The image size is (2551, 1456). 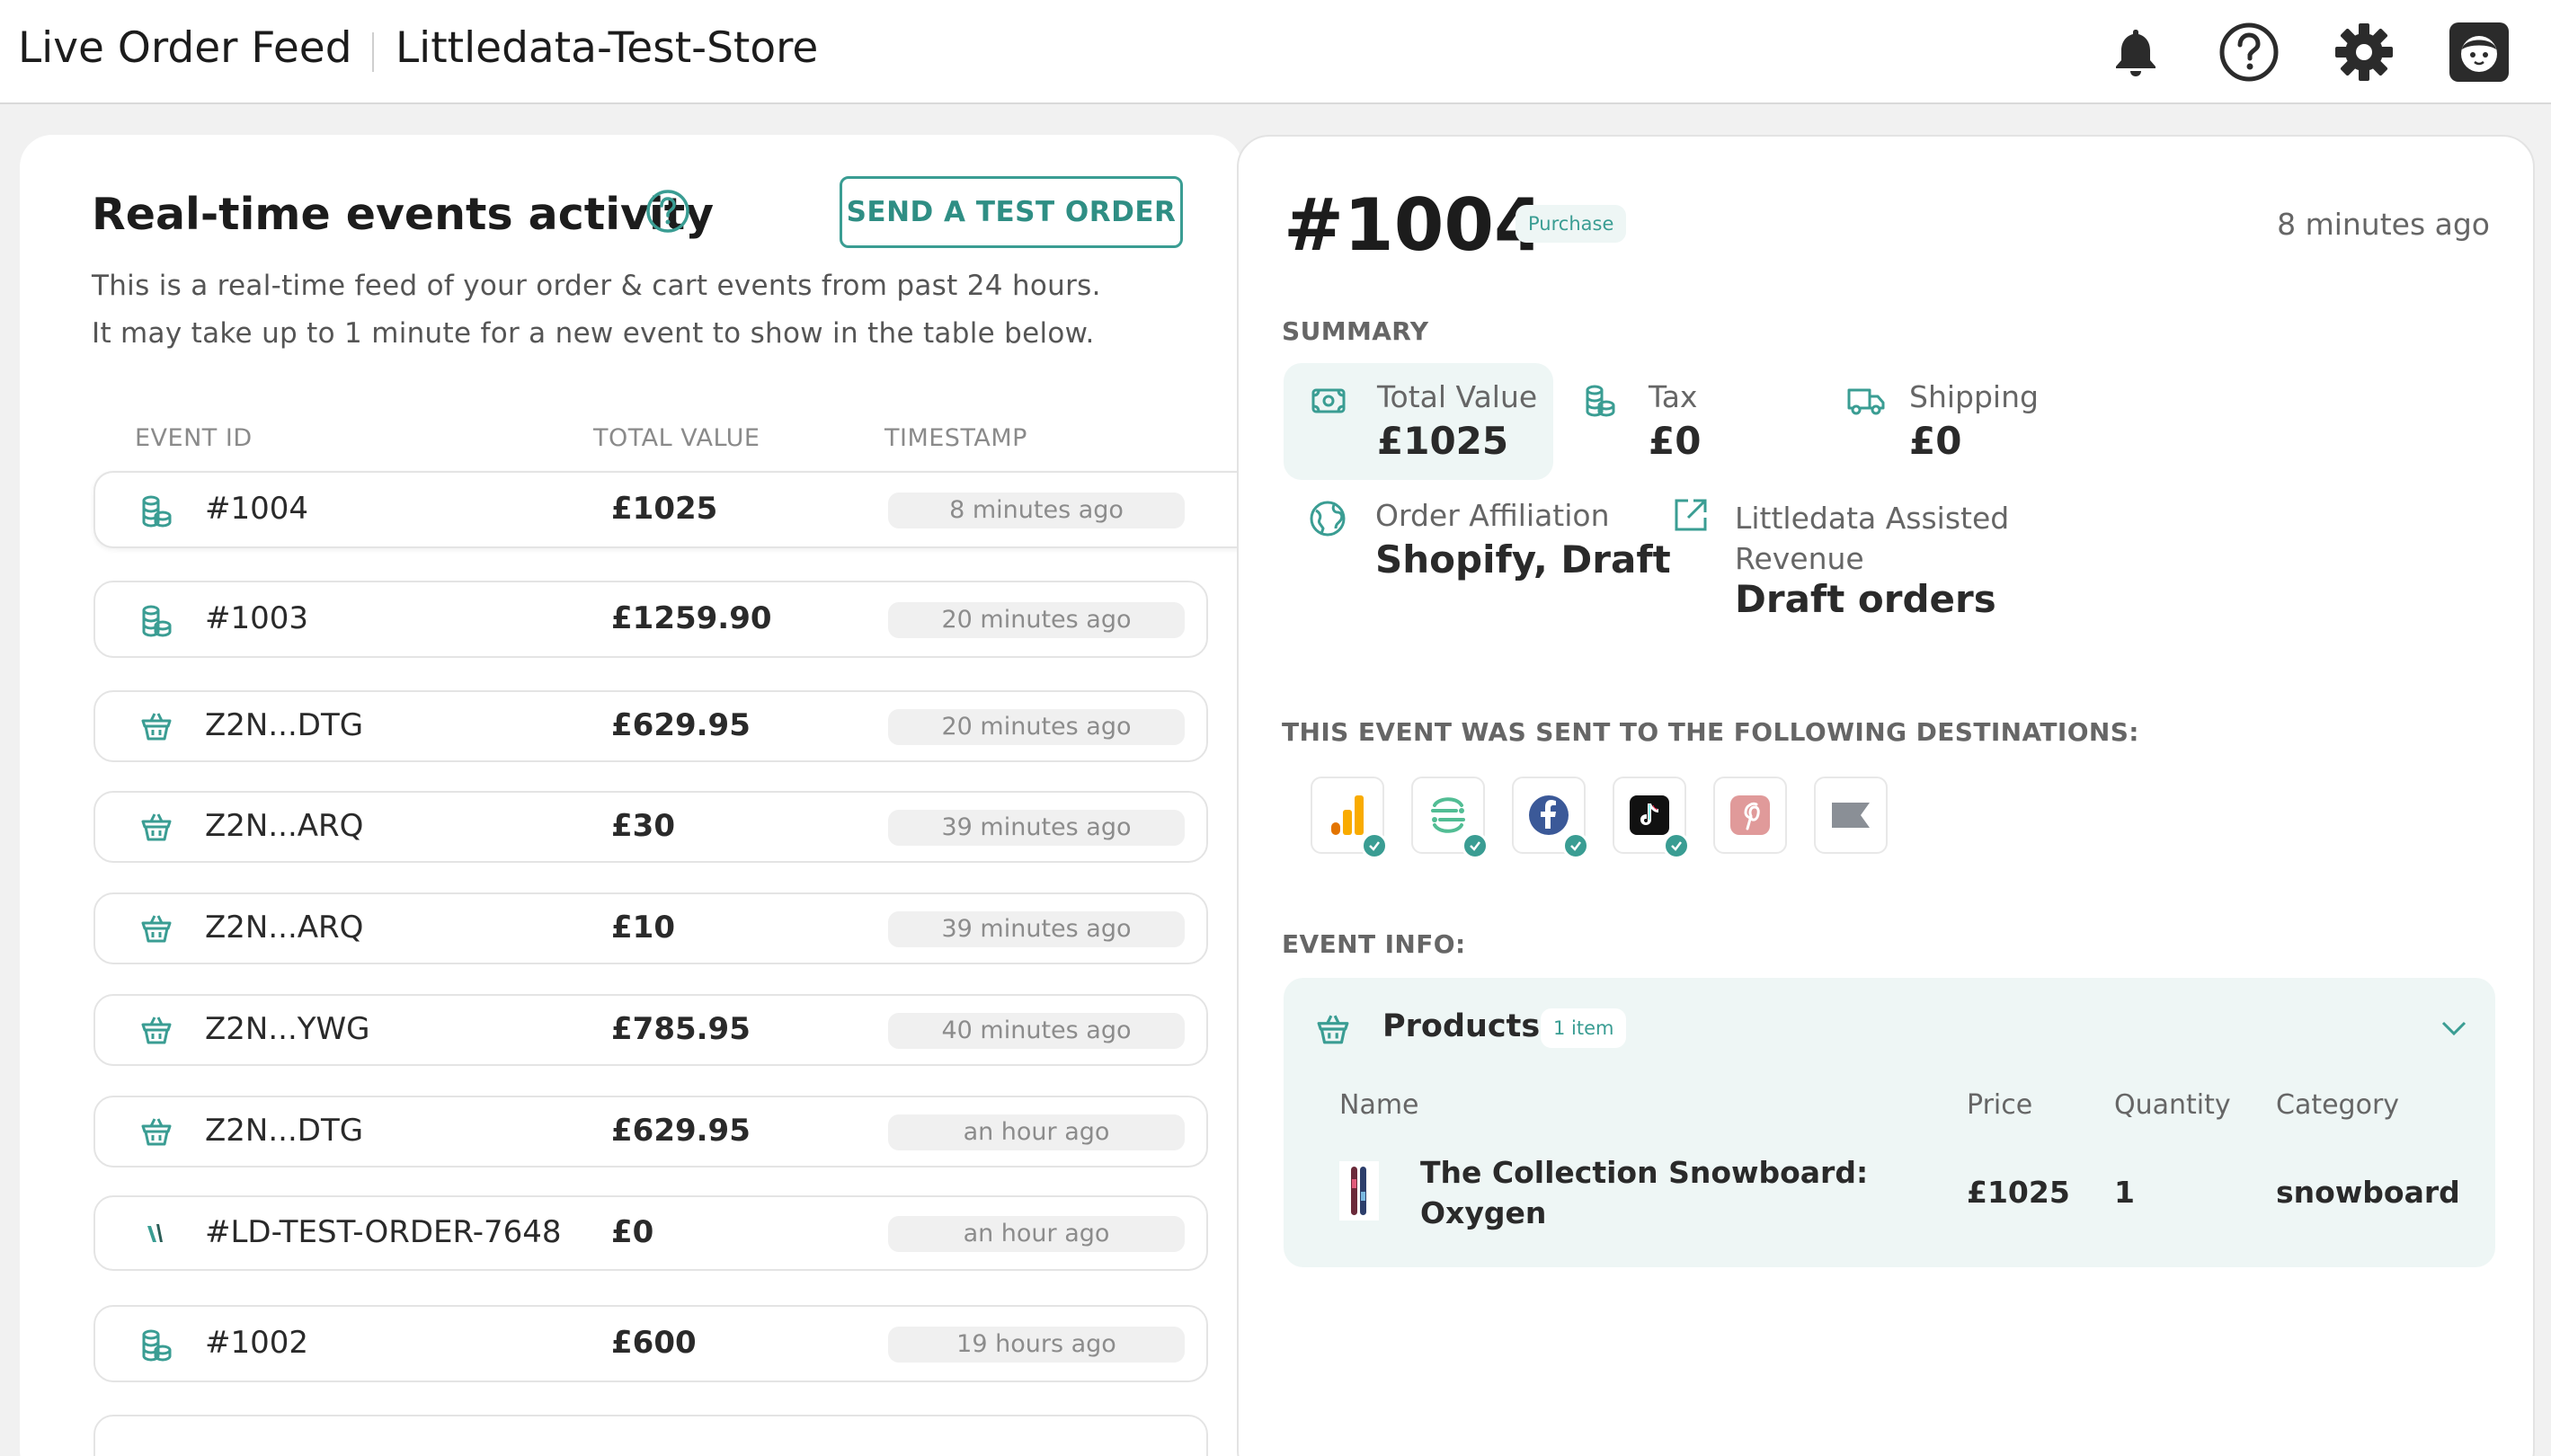 What do you see at coordinates (1750, 816) in the screenshot?
I see `pinterest-icon` at bounding box center [1750, 816].